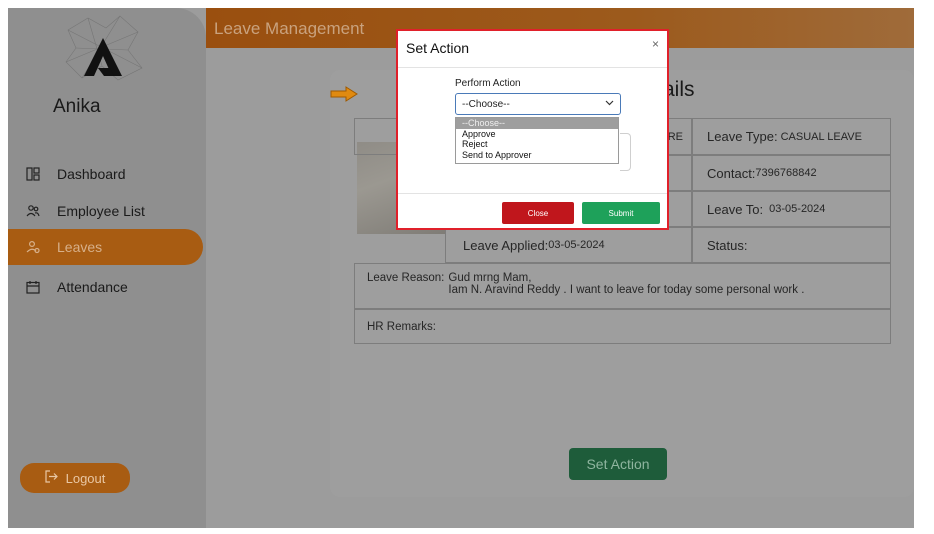 This screenshot has width=934, height=534. I want to click on hr-remarks-label: HR Remarks:, so click(402, 326).